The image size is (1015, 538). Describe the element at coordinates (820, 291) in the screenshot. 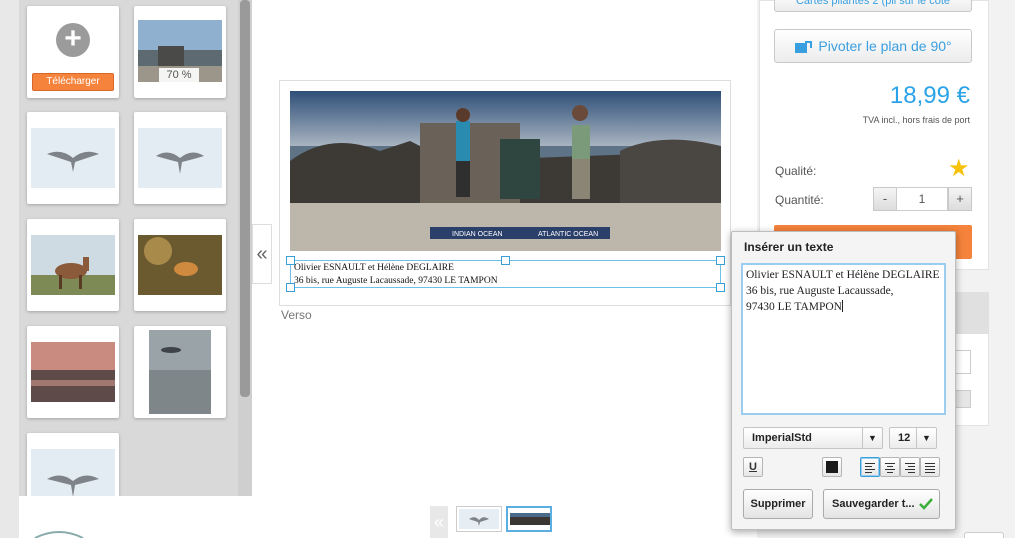

I see `editor-line-2: 36 bis, rue Auguste Lacaussade,` at that location.